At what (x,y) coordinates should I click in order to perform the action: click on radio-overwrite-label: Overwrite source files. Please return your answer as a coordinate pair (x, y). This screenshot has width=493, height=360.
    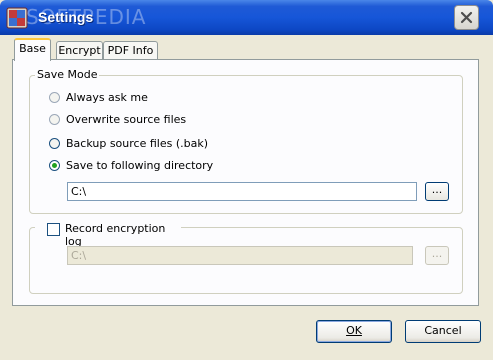
    Looking at the image, I should click on (126, 119).